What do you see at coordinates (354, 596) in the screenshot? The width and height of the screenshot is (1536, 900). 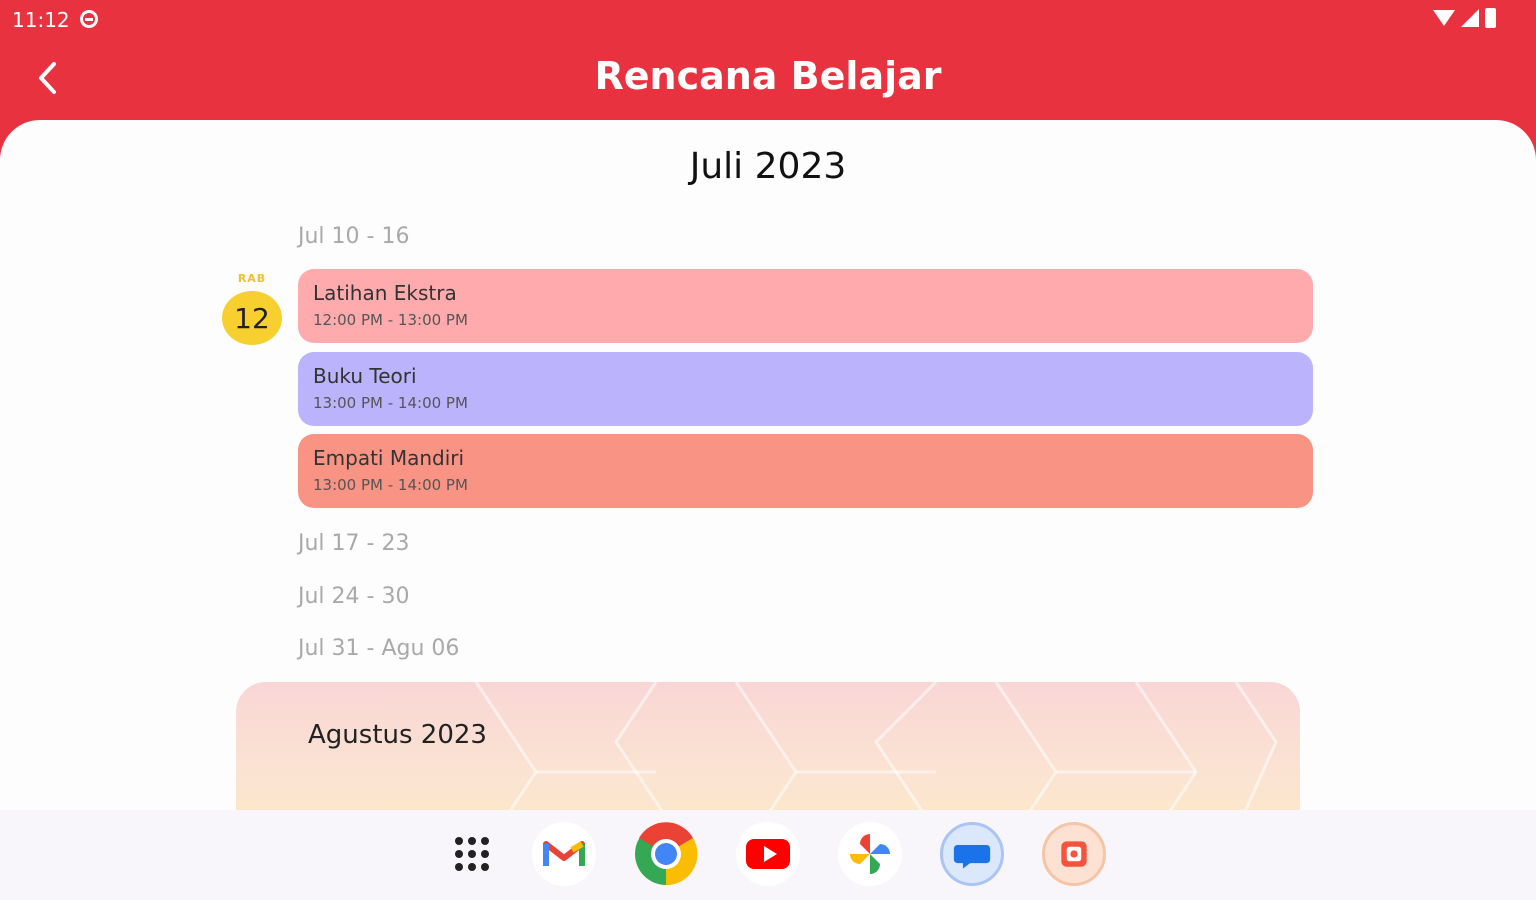 I see `week-label: Jul 24 - 30` at bounding box center [354, 596].